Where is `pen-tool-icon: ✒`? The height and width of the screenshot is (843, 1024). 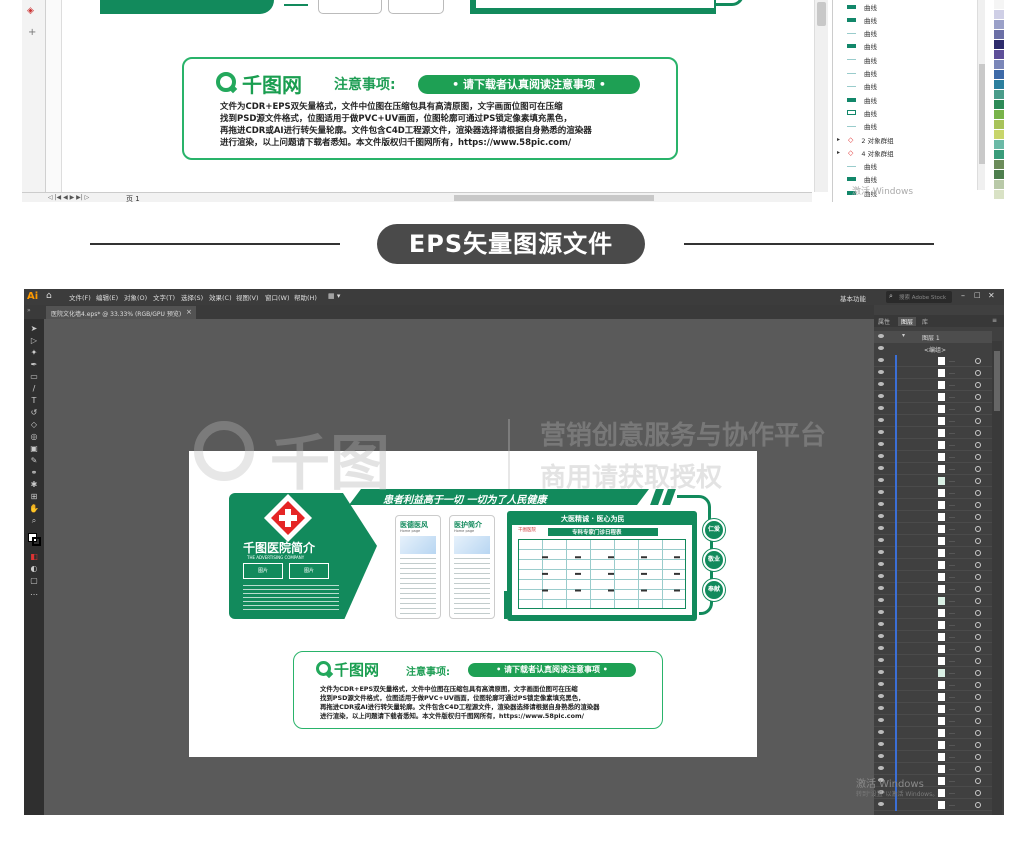
pen-tool-icon: ✒ is located at coordinates (34, 365).